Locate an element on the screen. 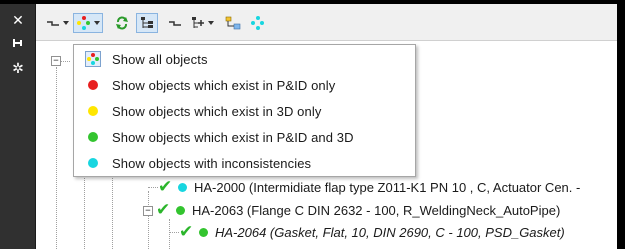  refresh-button is located at coordinates (122, 23).